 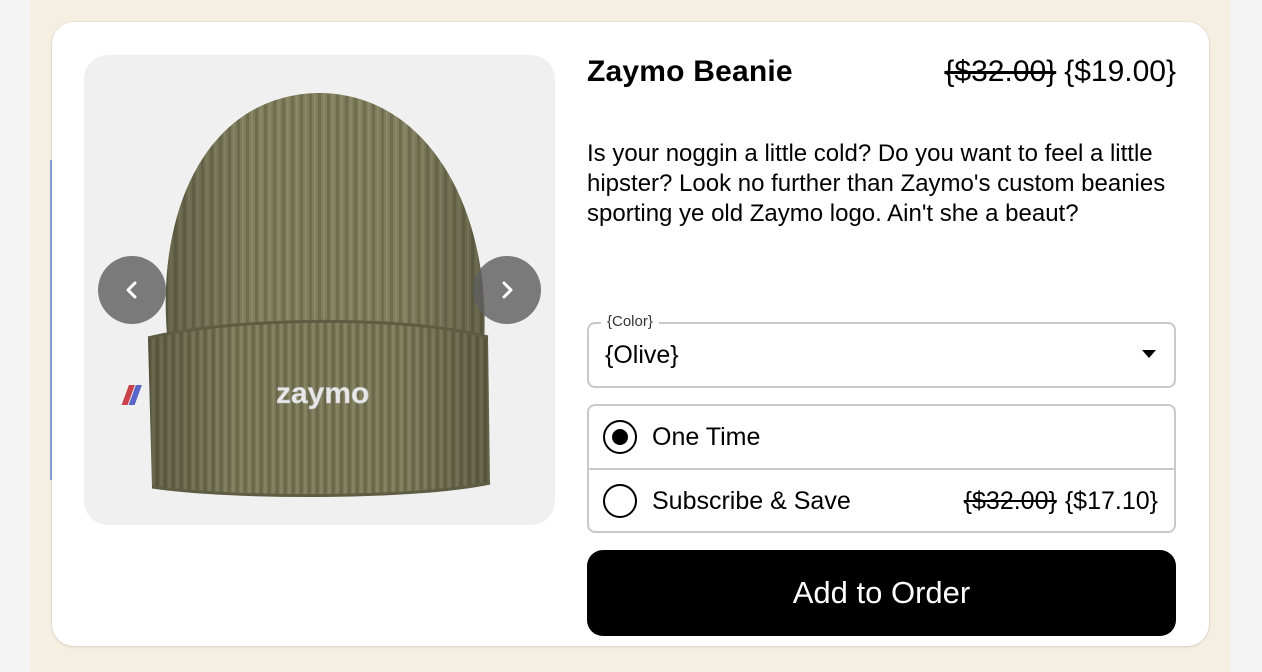 What do you see at coordinates (881, 75) in the screenshot?
I see `title-row: Zaymo Beanie {$32.00} {$19.00}` at bounding box center [881, 75].